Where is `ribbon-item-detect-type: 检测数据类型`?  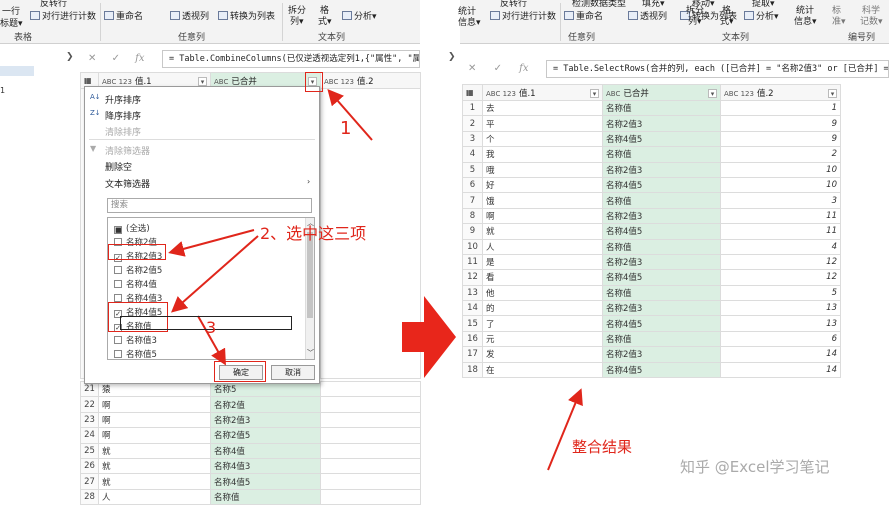 ribbon-item-detect-type: 检测数据类型 is located at coordinates (599, 4).